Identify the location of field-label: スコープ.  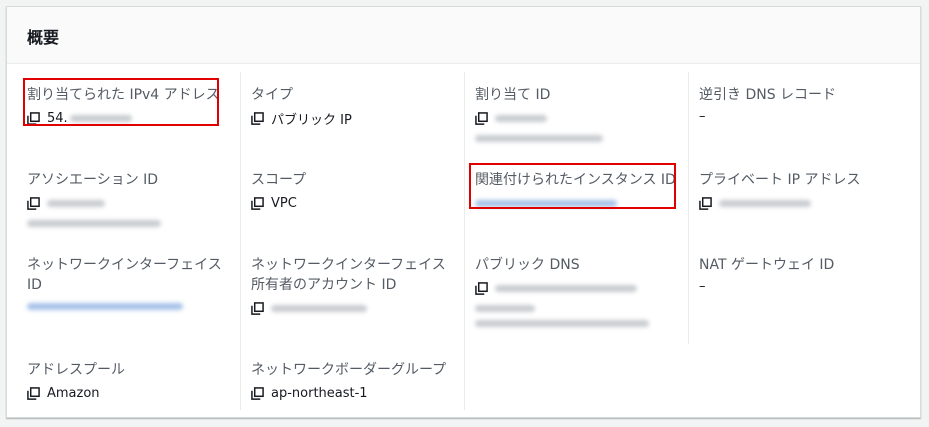
(279, 180).